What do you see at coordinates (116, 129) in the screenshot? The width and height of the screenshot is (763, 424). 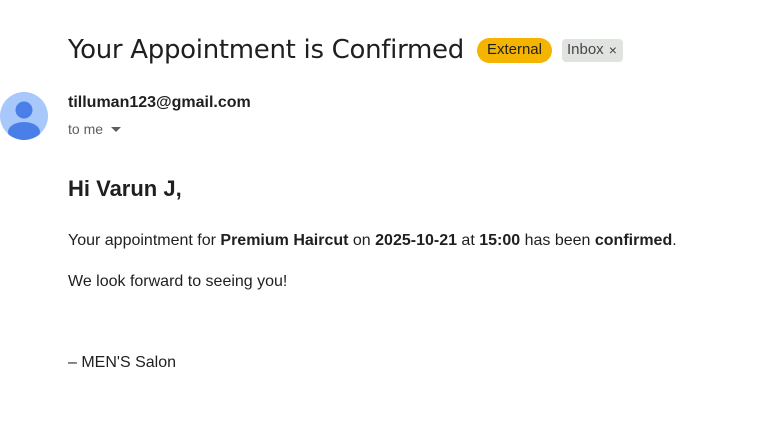 I see `chevron-down-icon` at bounding box center [116, 129].